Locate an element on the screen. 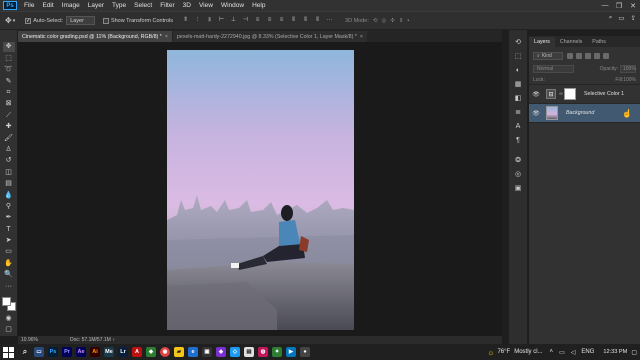  quick-select-tool-icon: ✎ is located at coordinates (9, 81).